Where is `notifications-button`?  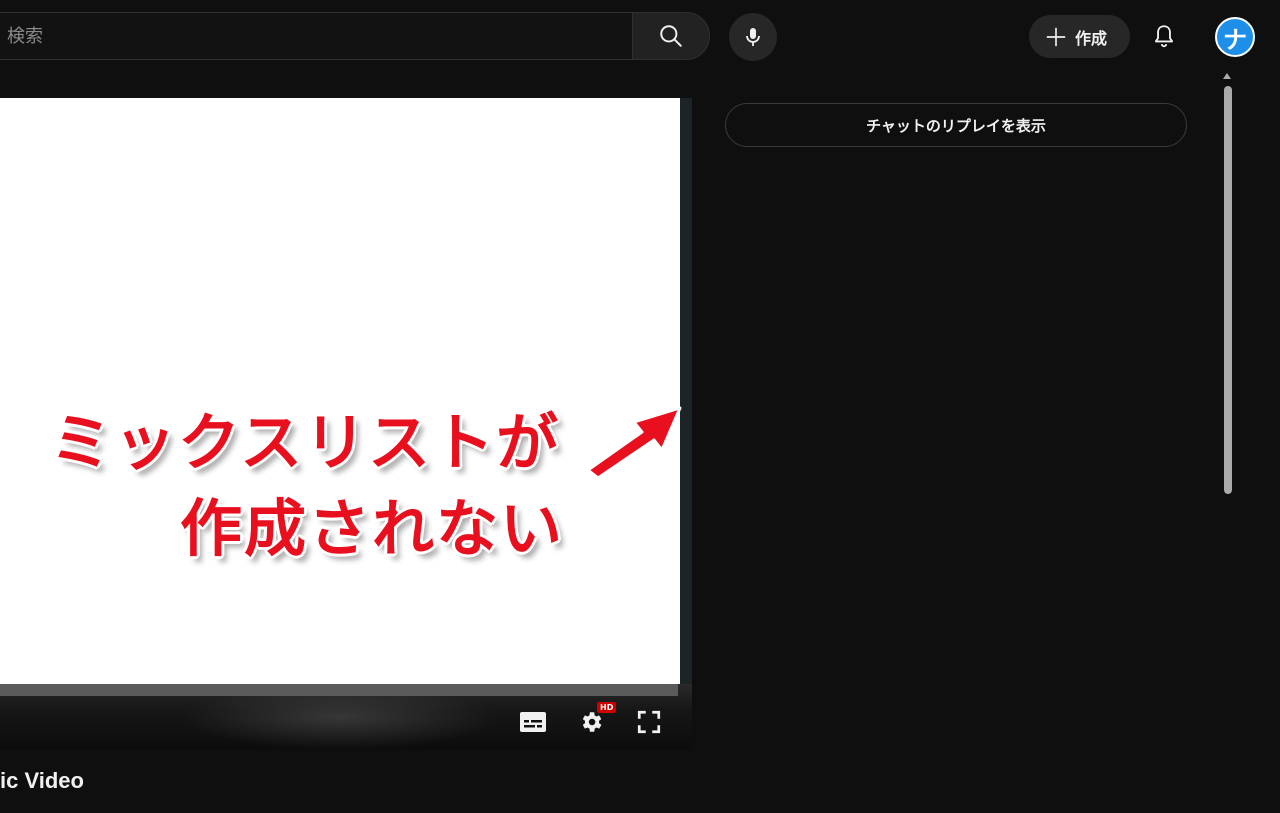
notifications-button is located at coordinates (1164, 36).